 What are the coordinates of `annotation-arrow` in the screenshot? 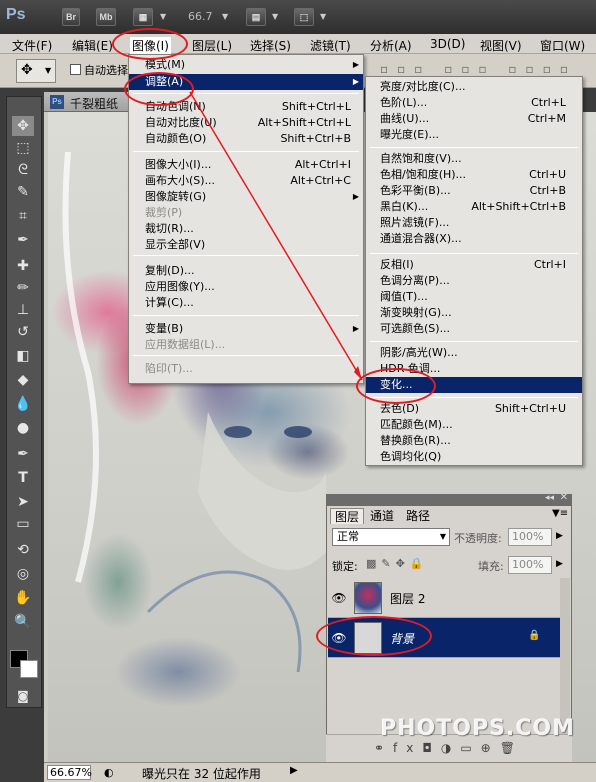 It's located at (276, 236).